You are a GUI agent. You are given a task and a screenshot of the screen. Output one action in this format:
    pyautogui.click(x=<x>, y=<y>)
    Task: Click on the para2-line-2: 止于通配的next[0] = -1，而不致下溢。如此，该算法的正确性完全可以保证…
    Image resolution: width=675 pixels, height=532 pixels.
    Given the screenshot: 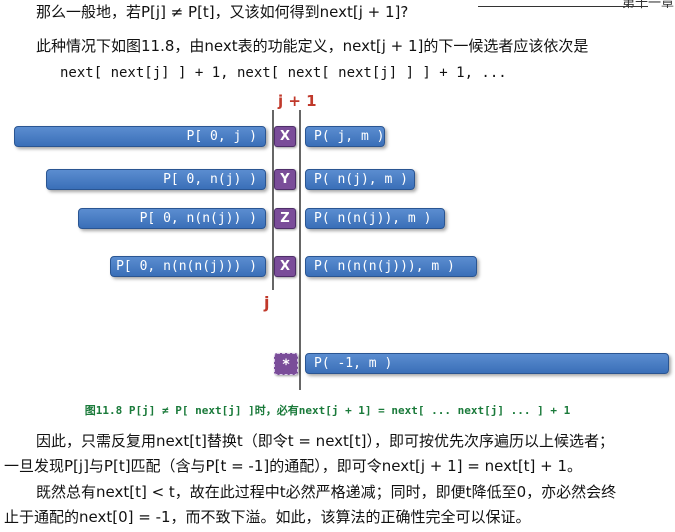 What is the action you would take?
    pyautogui.click(x=267, y=517)
    